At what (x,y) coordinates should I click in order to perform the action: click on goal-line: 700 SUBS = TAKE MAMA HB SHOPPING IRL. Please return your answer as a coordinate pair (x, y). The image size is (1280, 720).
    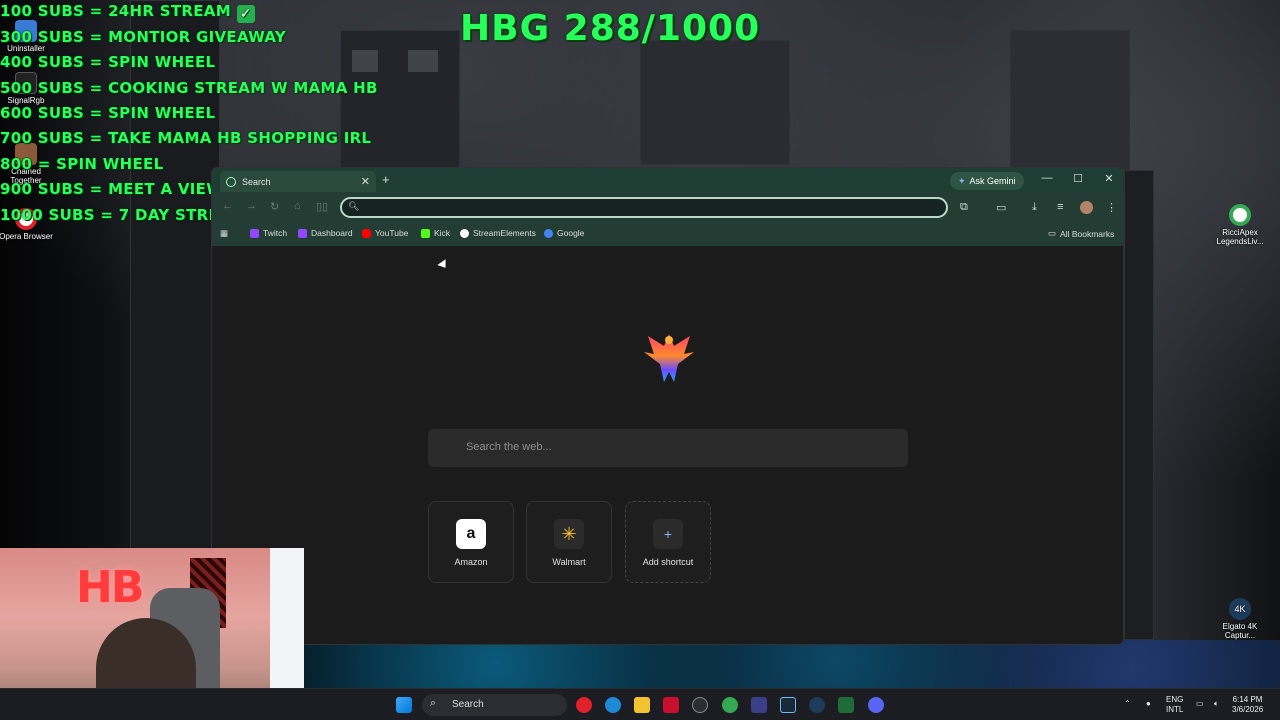
    Looking at the image, I should click on (186, 138).